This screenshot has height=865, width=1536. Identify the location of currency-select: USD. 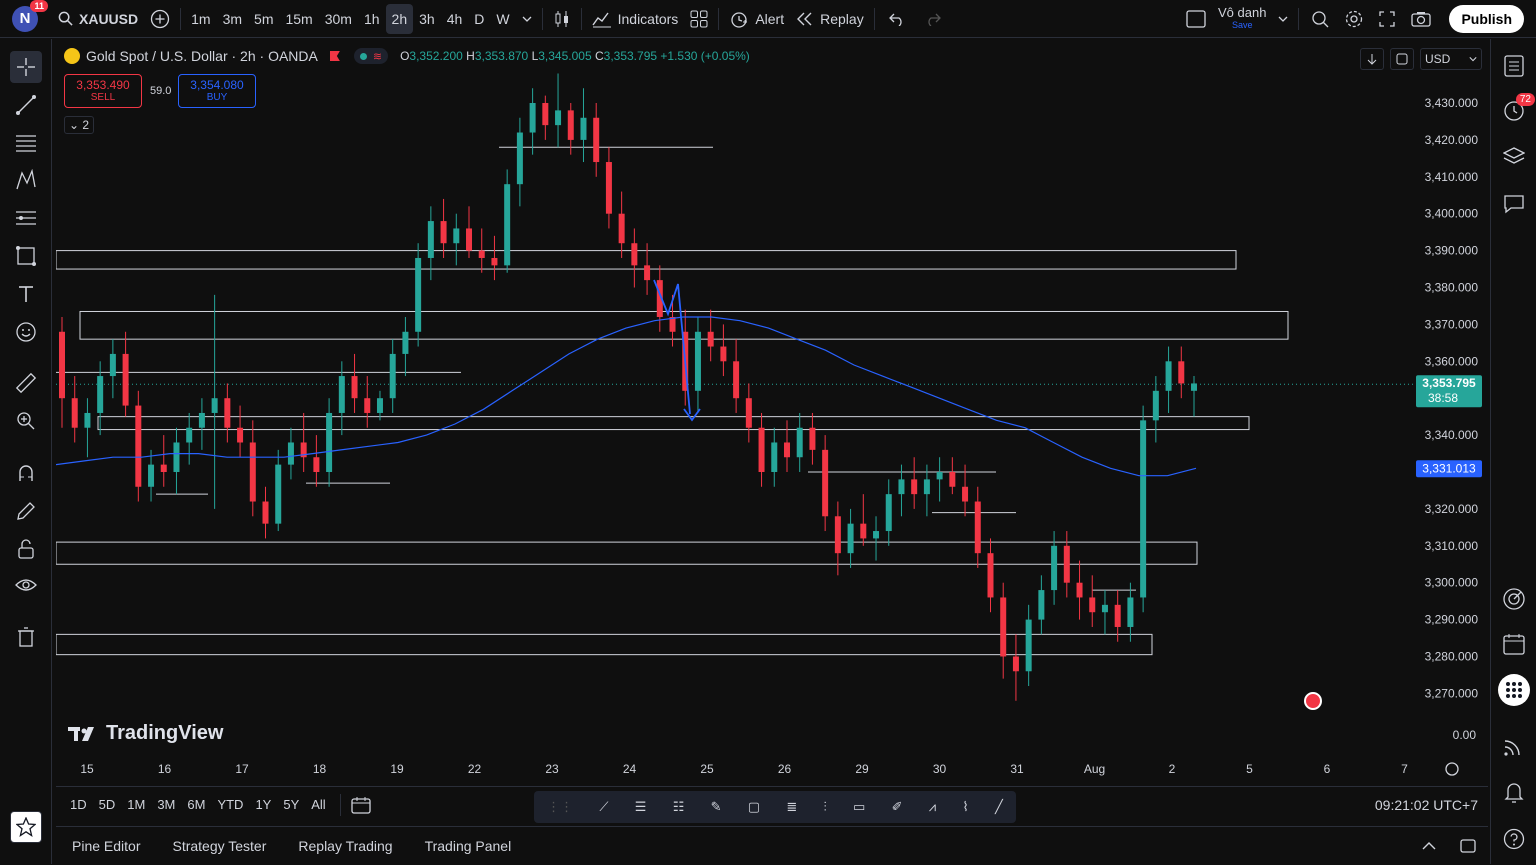
(1451, 59).